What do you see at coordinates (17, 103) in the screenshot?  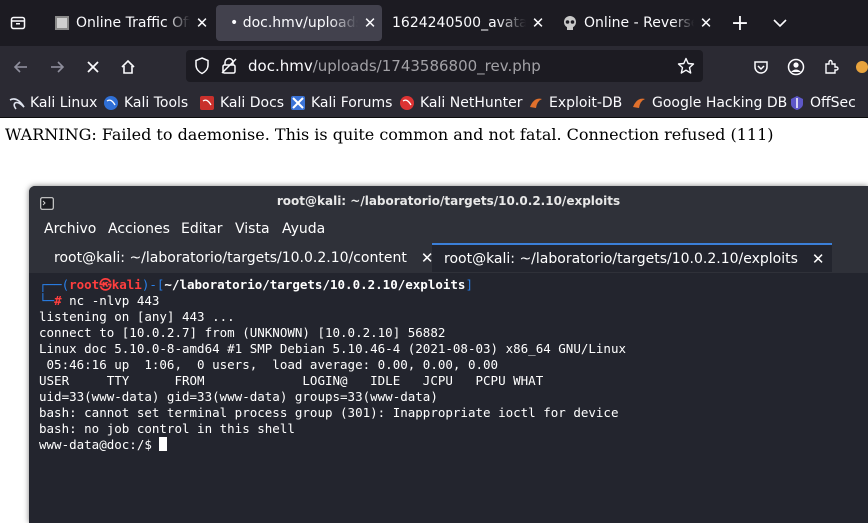 I see `kali-dragon-icon` at bounding box center [17, 103].